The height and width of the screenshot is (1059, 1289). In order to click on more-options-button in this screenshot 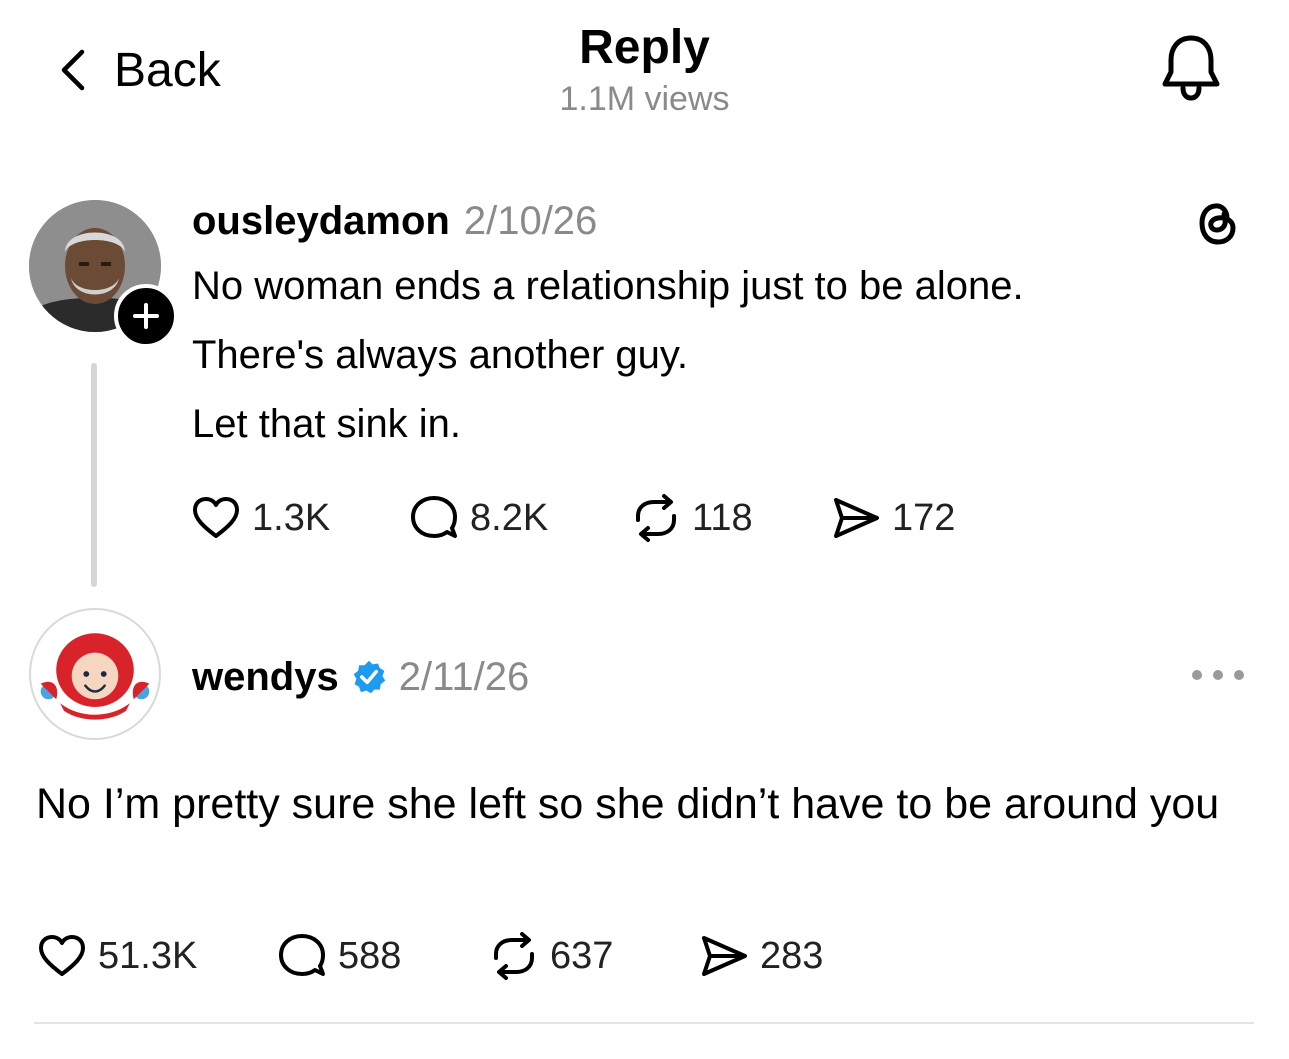, I will do `click(1218, 675)`.